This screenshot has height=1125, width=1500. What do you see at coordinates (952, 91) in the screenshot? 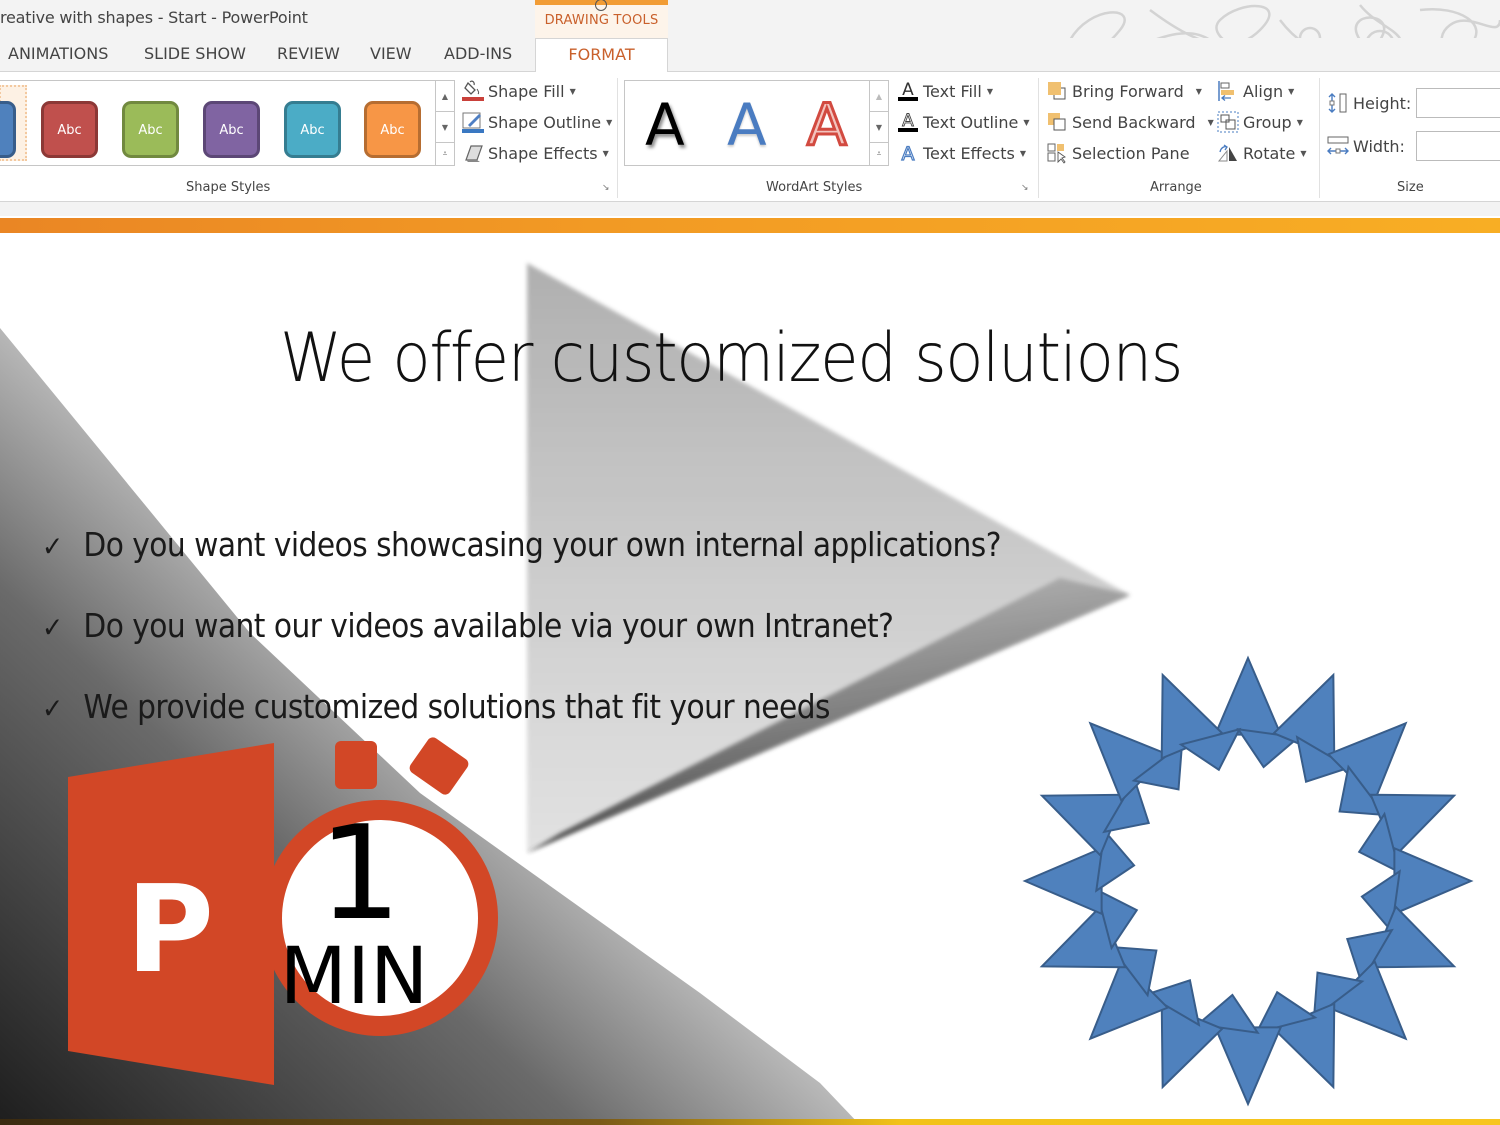
I see `text-fill-label: Text Fill` at bounding box center [952, 91].